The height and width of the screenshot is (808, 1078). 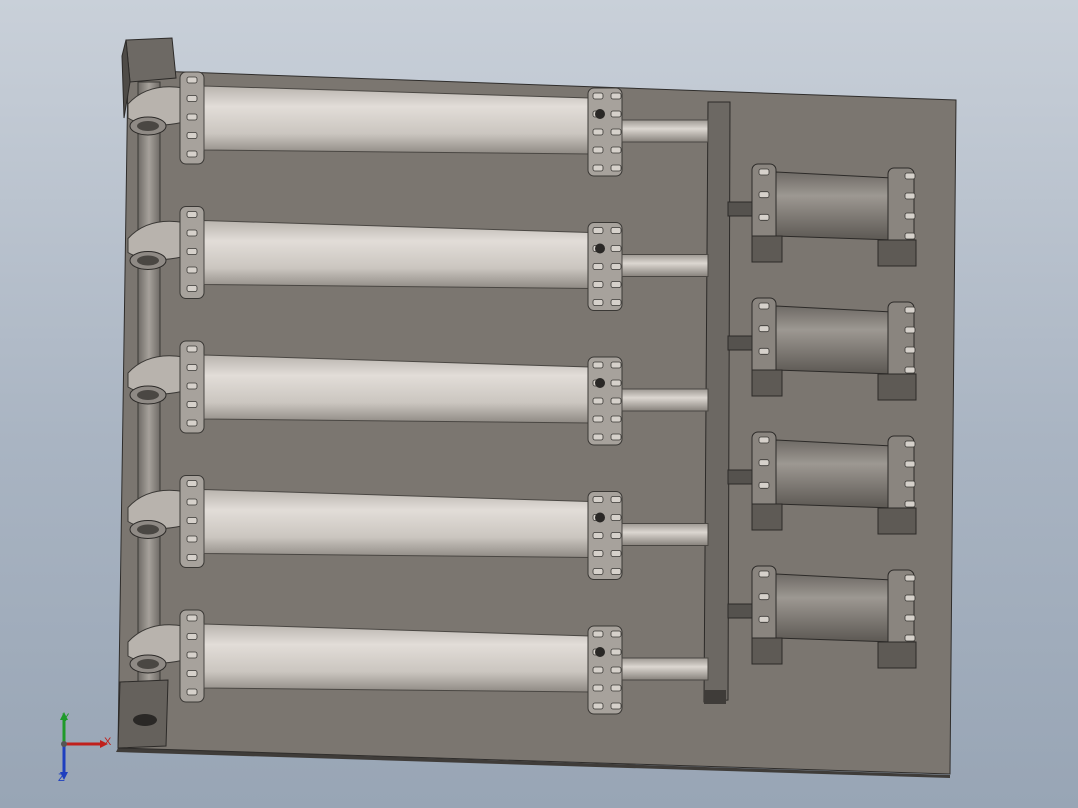 I want to click on triad-z-label: Z, so click(x=61, y=778).